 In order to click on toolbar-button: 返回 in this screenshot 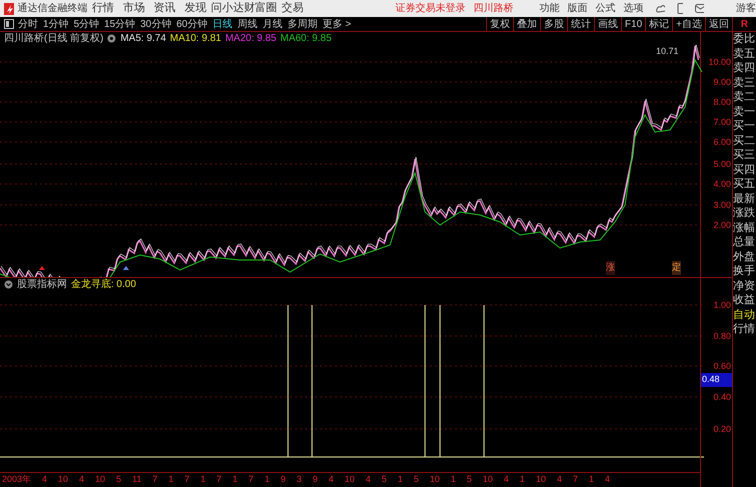, I will do `click(718, 24)`.